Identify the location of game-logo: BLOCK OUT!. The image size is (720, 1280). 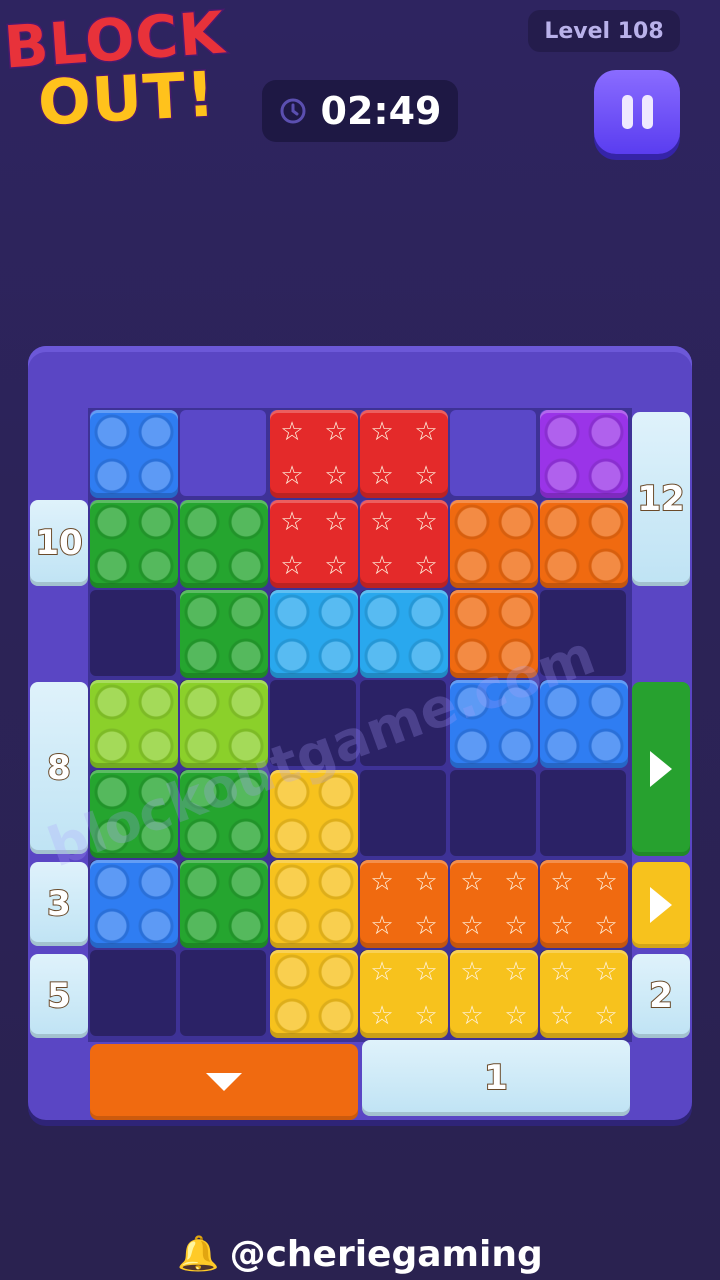
(132, 75).